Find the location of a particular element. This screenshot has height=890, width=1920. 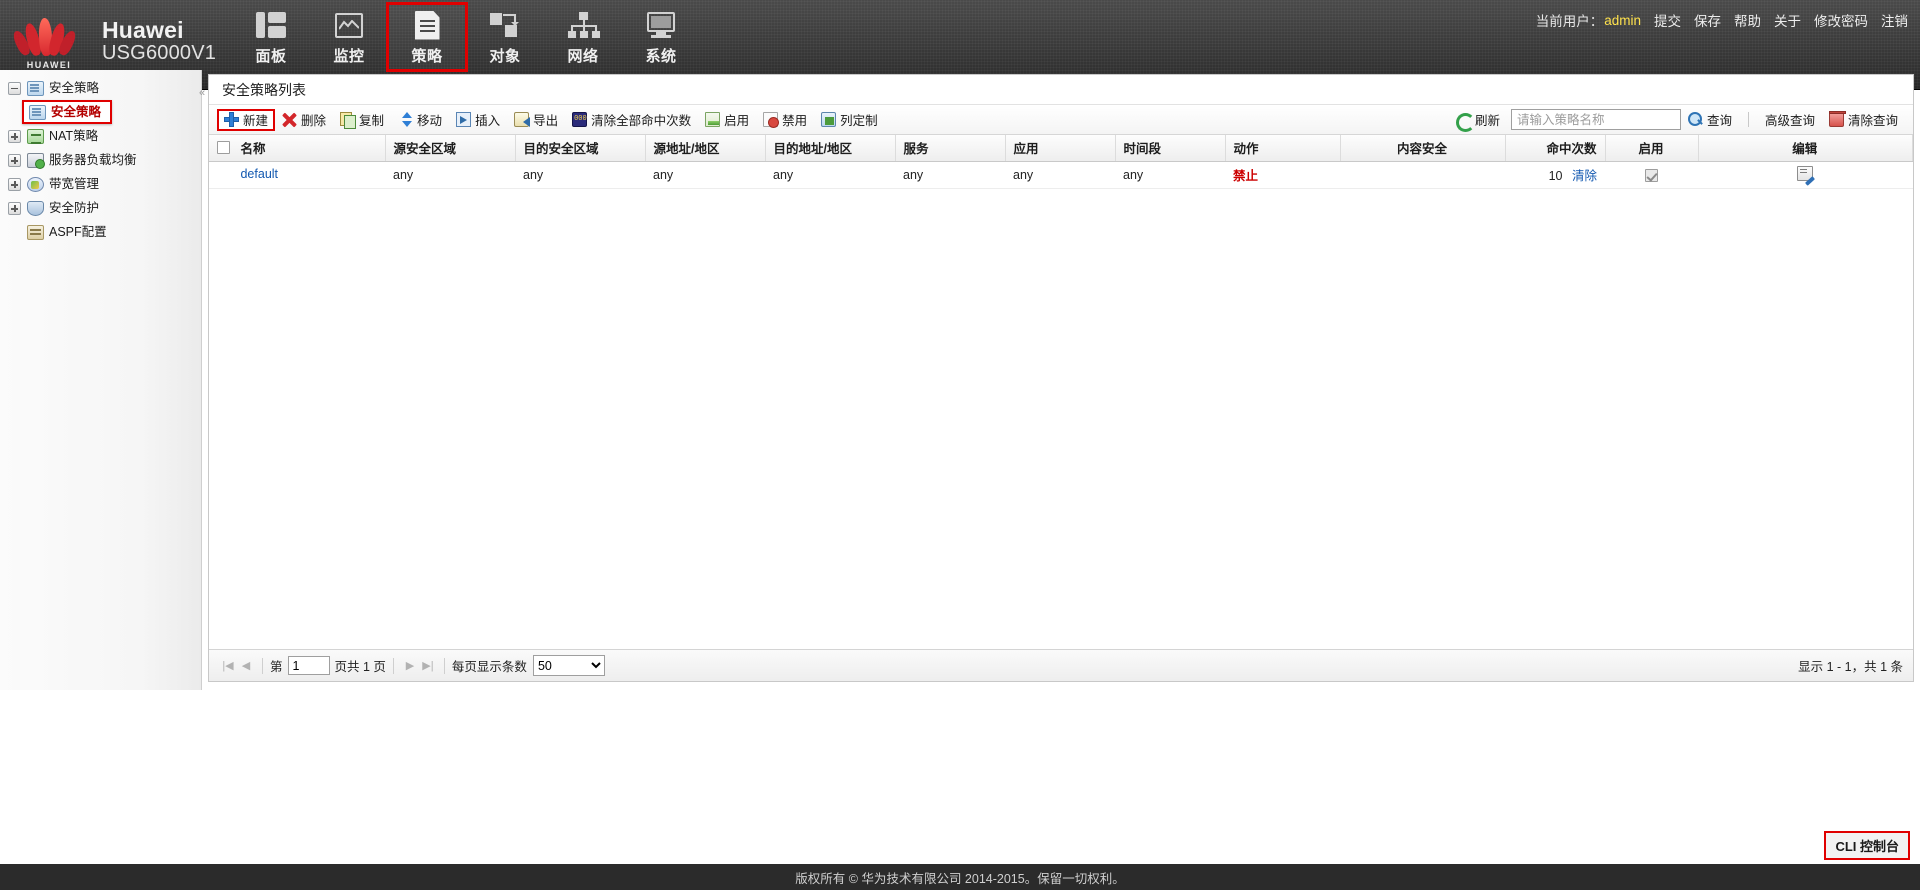

collapse-toggle-icon is located at coordinates (14, 88).